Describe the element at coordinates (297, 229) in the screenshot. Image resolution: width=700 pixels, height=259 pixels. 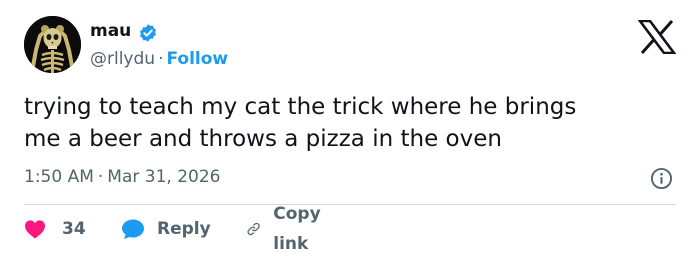
I see `copy-link-label: Copy link` at that location.